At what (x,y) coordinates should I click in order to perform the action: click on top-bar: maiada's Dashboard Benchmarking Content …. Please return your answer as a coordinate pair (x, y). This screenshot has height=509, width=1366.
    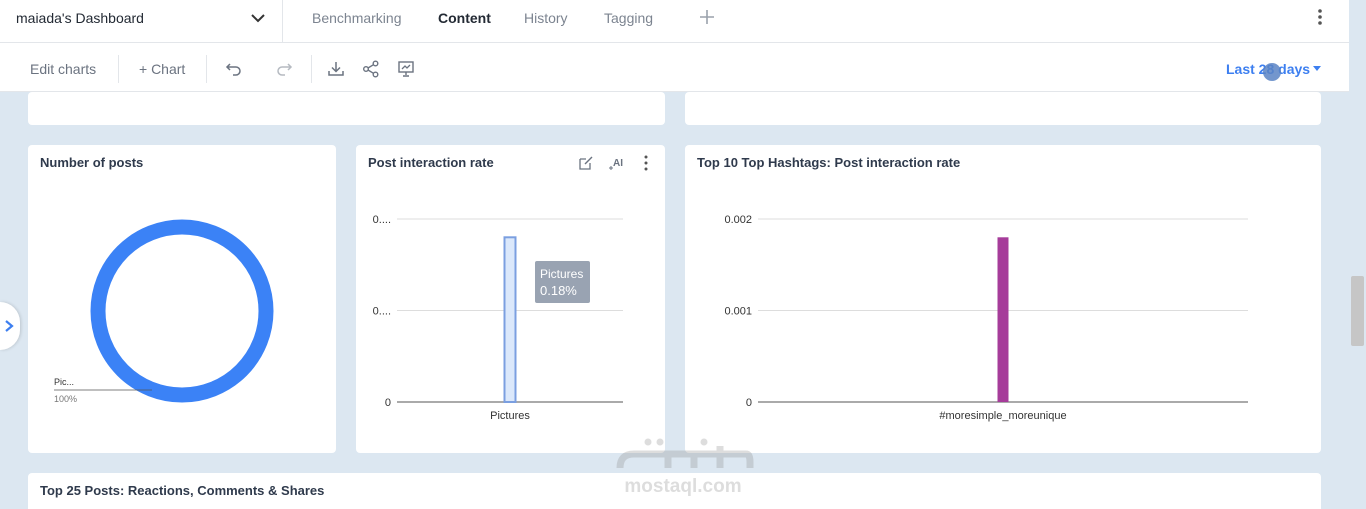
    Looking at the image, I should click on (674, 21).